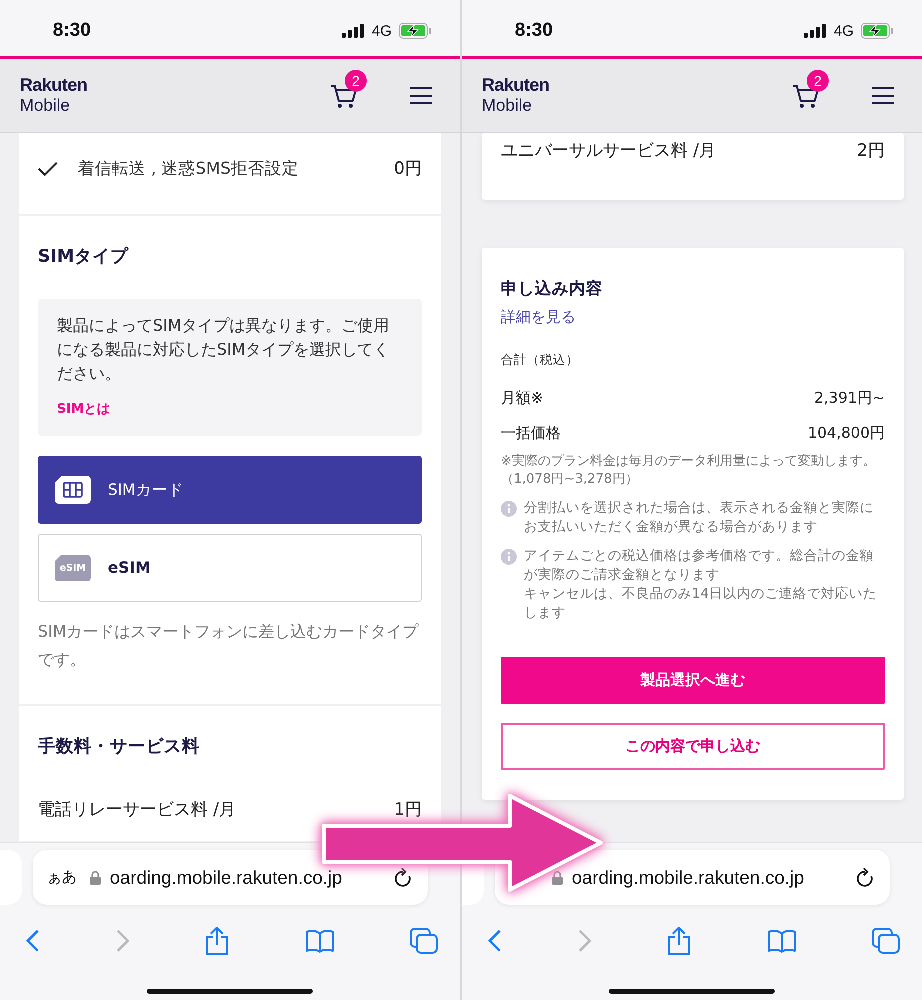  I want to click on total-price: 104,800円, so click(846, 433).